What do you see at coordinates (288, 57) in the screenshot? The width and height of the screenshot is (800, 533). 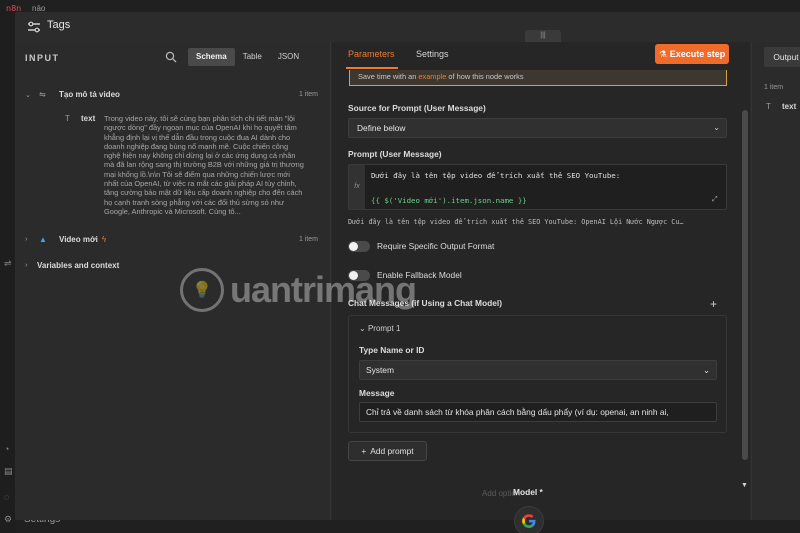 I see `tab-json: JSON` at bounding box center [288, 57].